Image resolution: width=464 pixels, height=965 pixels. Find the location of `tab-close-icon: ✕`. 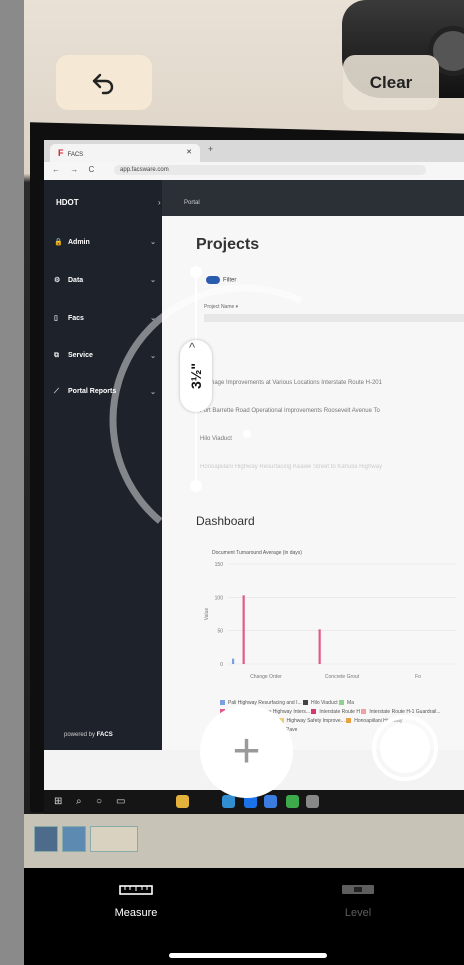

tab-close-icon: ✕ is located at coordinates (189, 152).